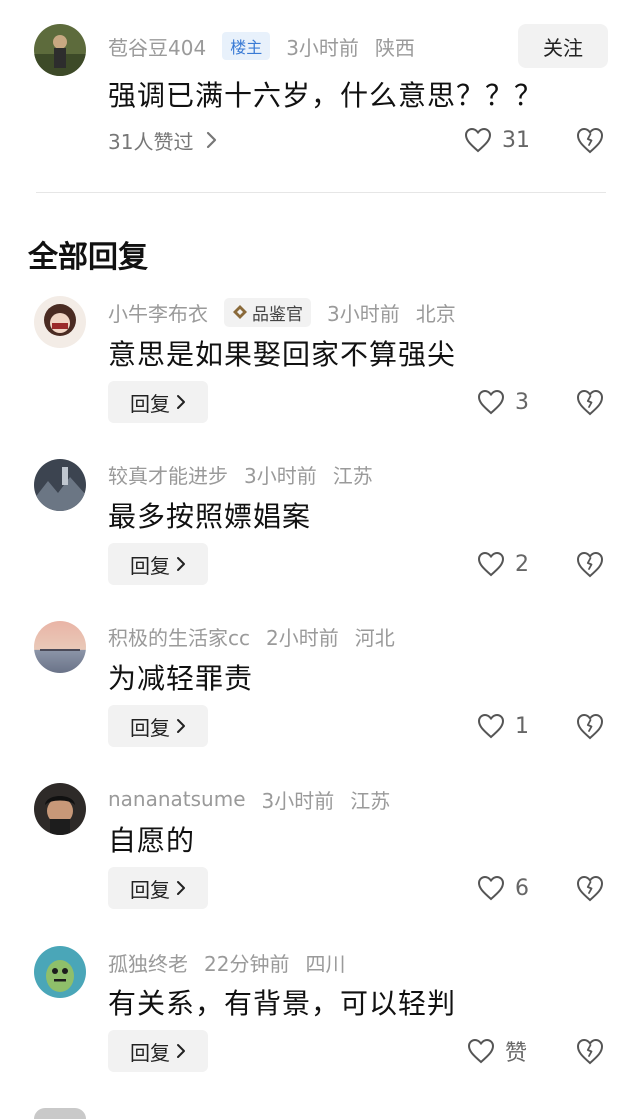  Describe the element at coordinates (320, 849) in the screenshot. I see `reply-item: nananatsume 3小时前 江苏 自愿的 回复 6` at that location.